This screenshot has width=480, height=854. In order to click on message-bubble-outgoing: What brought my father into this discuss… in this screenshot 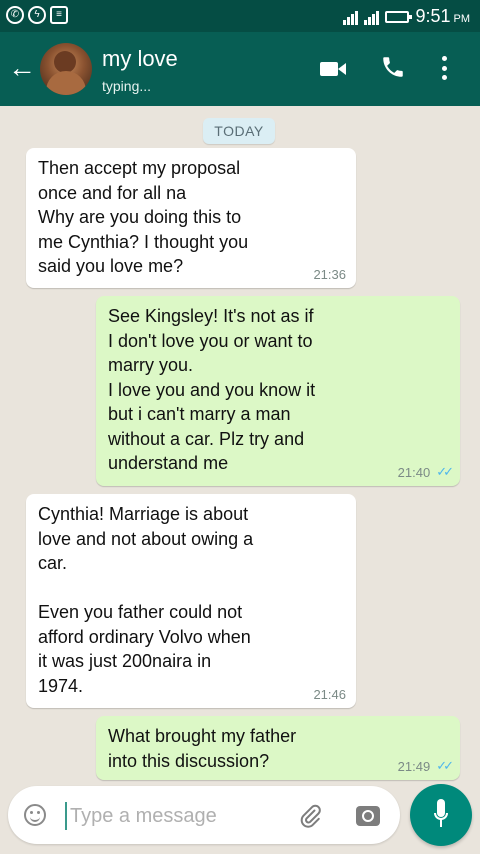, I will do `click(278, 748)`.